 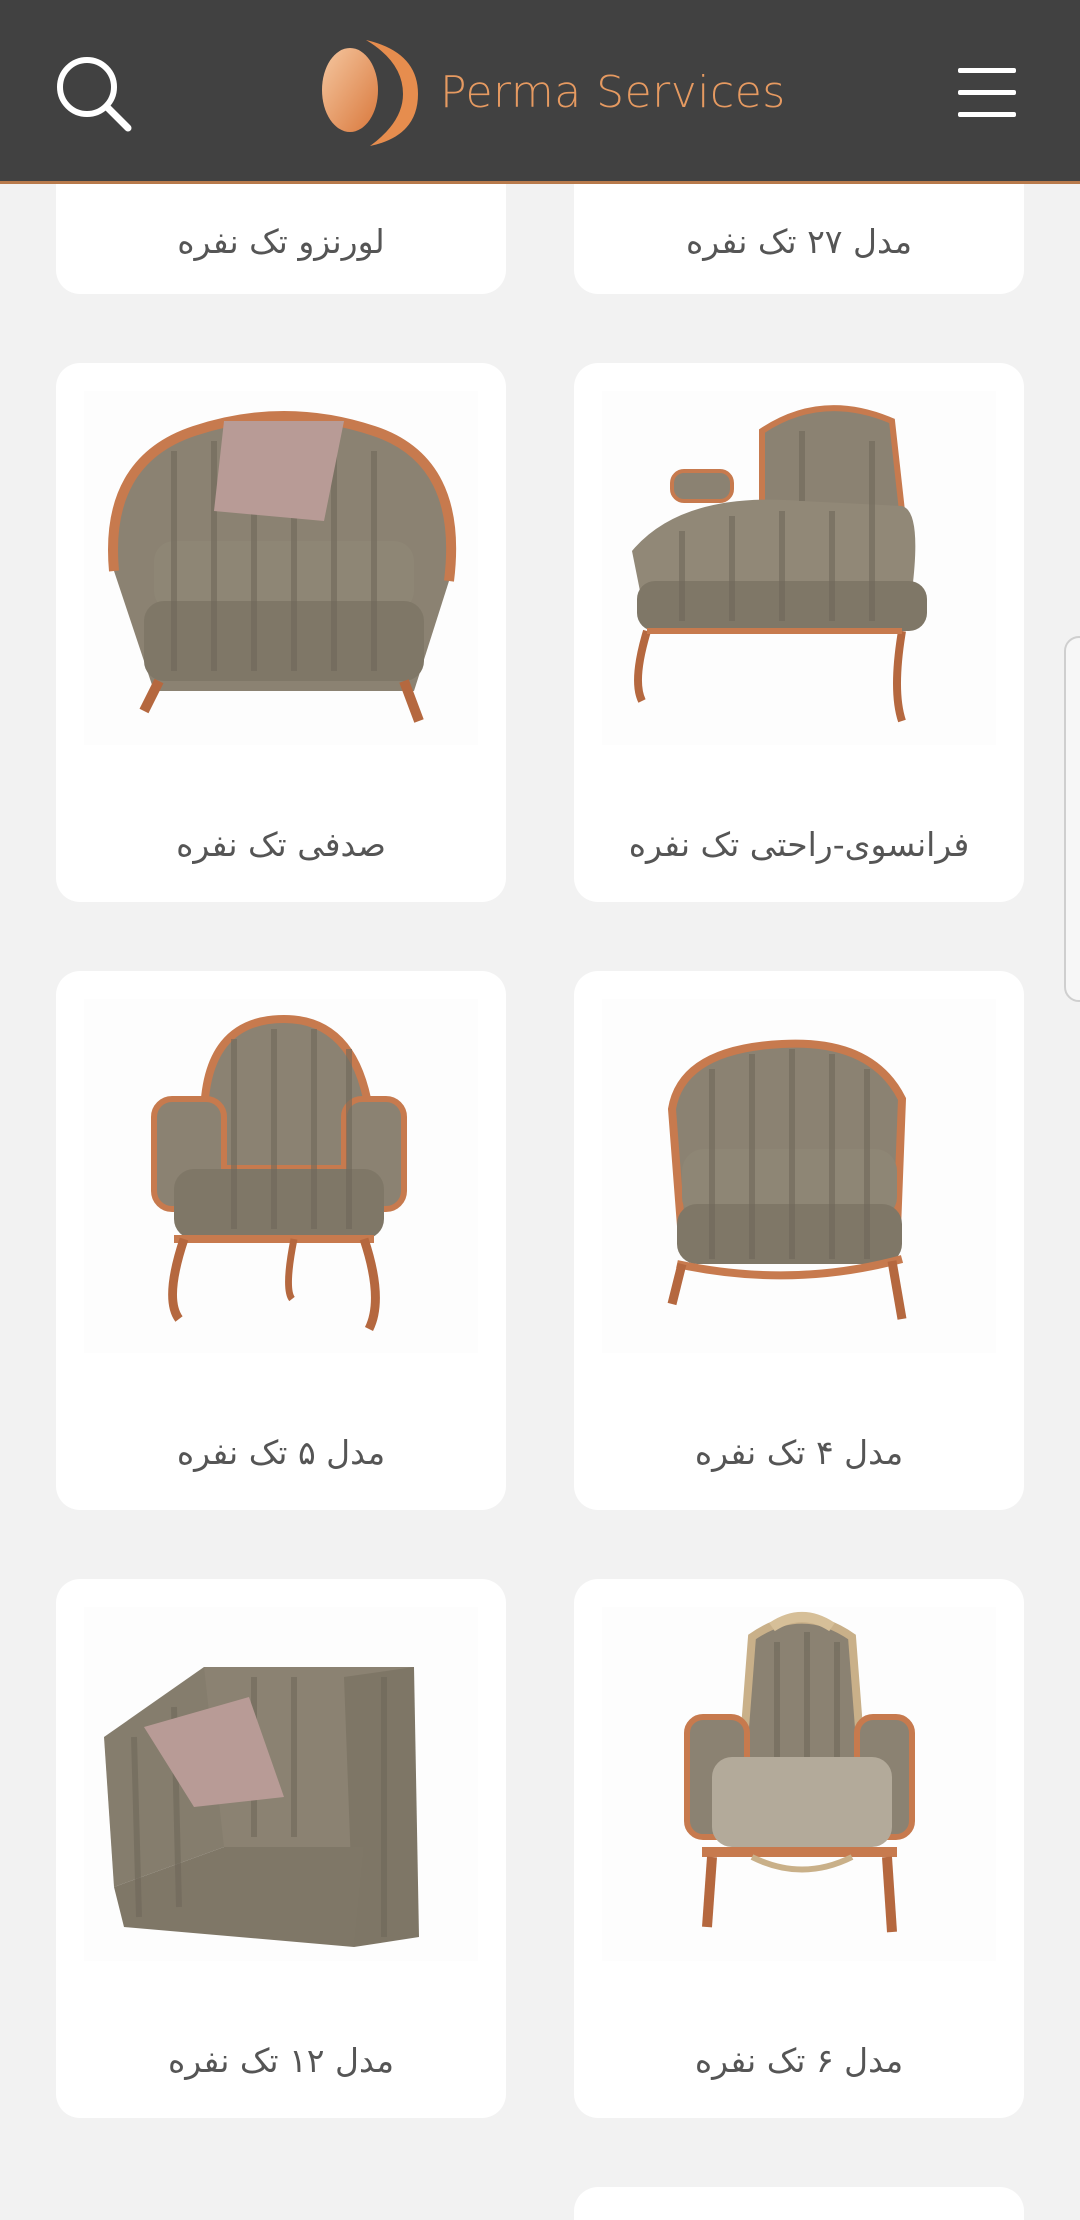 I want to click on product-title: فرانسوی-راحتی تک نفره, so click(x=799, y=844).